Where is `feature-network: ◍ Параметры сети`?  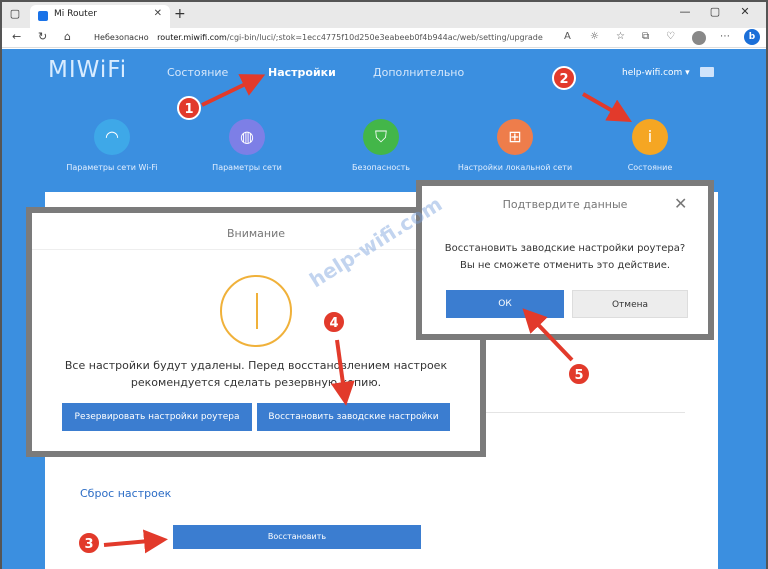
feature-network: ◍ Параметры сети is located at coordinates (247, 145).